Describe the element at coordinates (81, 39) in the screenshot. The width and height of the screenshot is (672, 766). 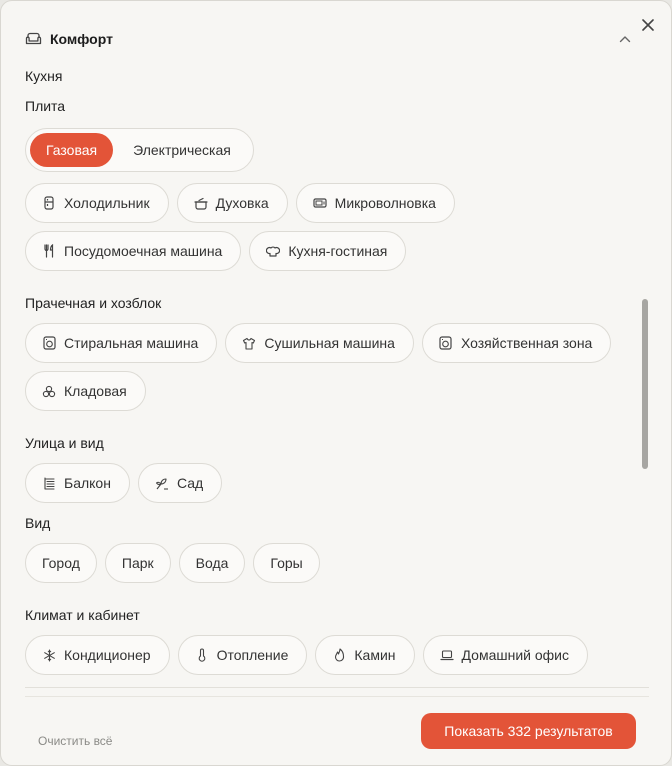
I see `section-title: Комфорт` at that location.